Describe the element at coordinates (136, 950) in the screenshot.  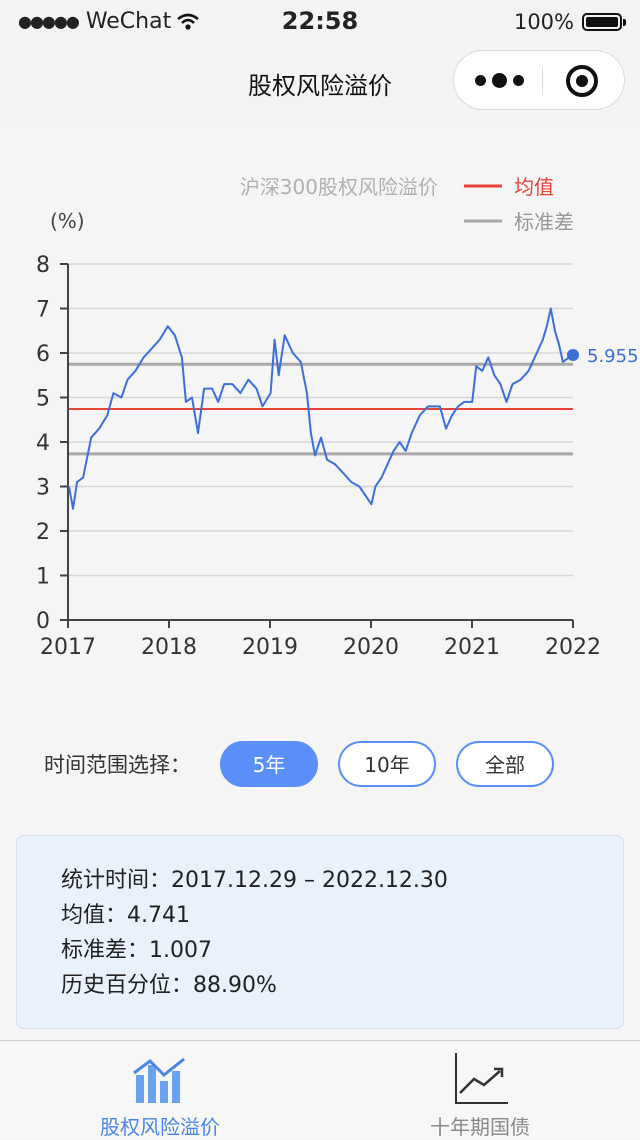
I see `stat-std: 标准差：1.007` at that location.